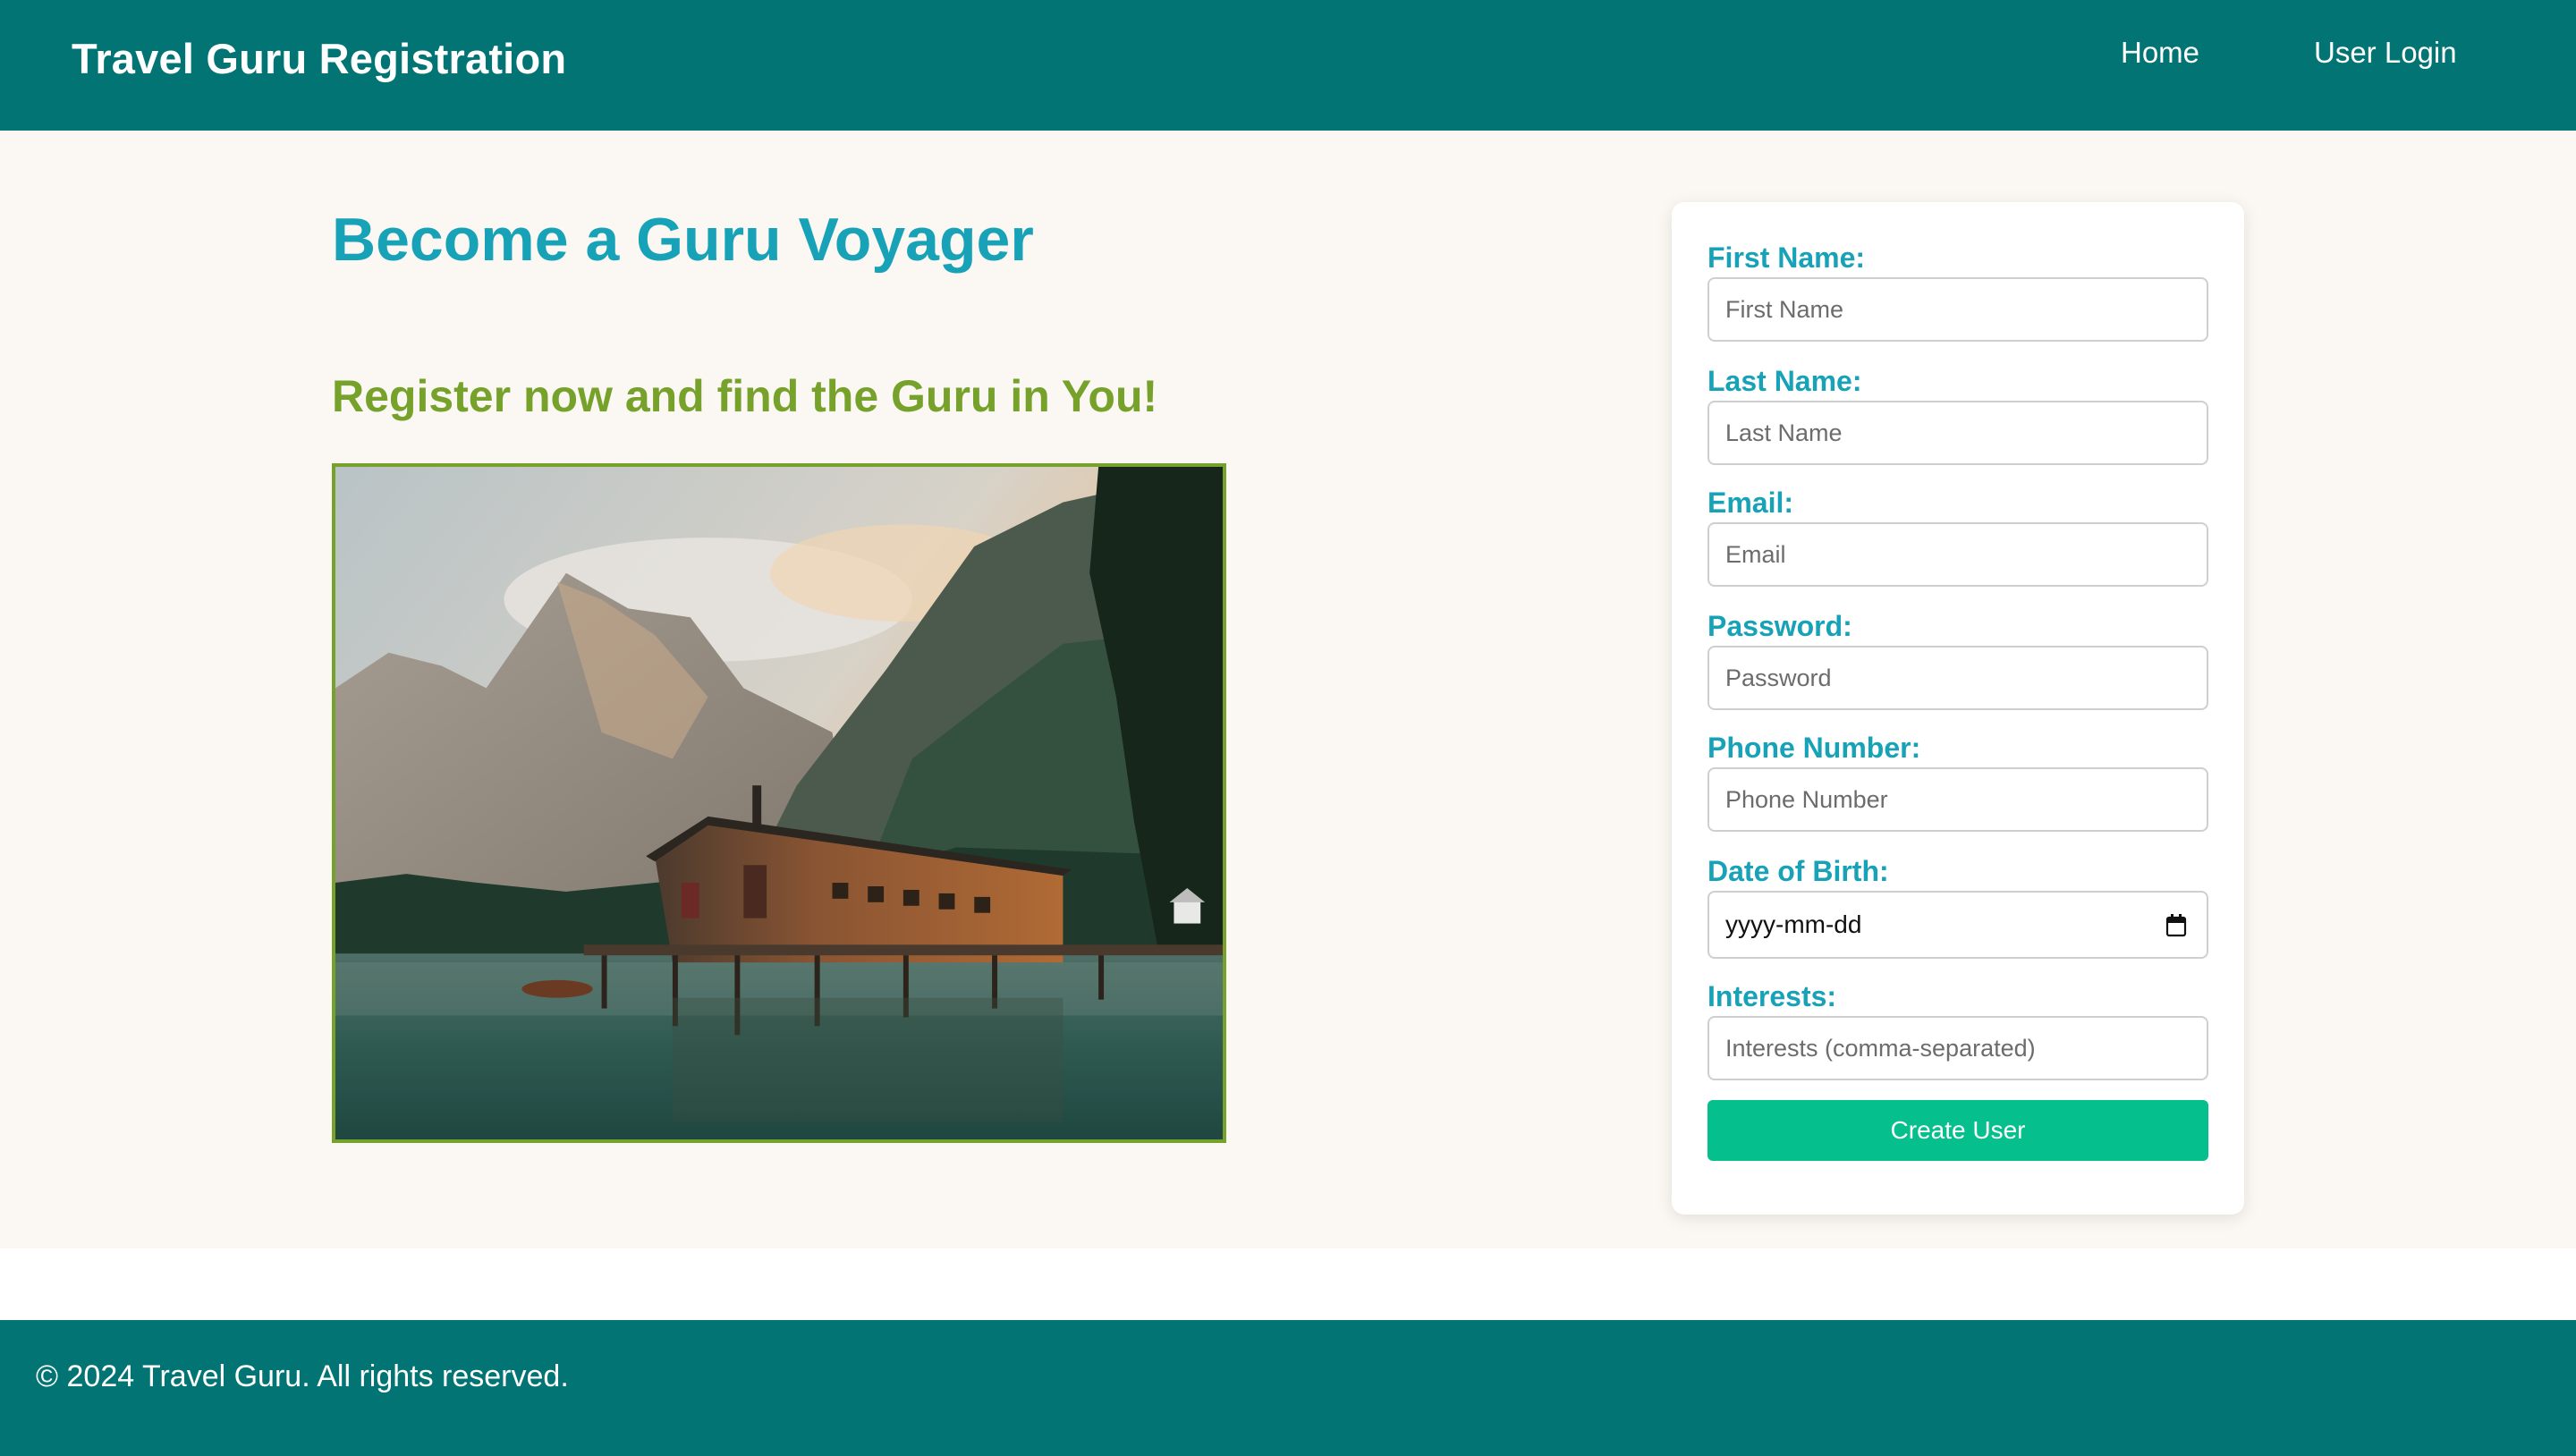 The width and height of the screenshot is (2576, 1456). Describe the element at coordinates (1957, 678) in the screenshot. I see `password-input` at that location.